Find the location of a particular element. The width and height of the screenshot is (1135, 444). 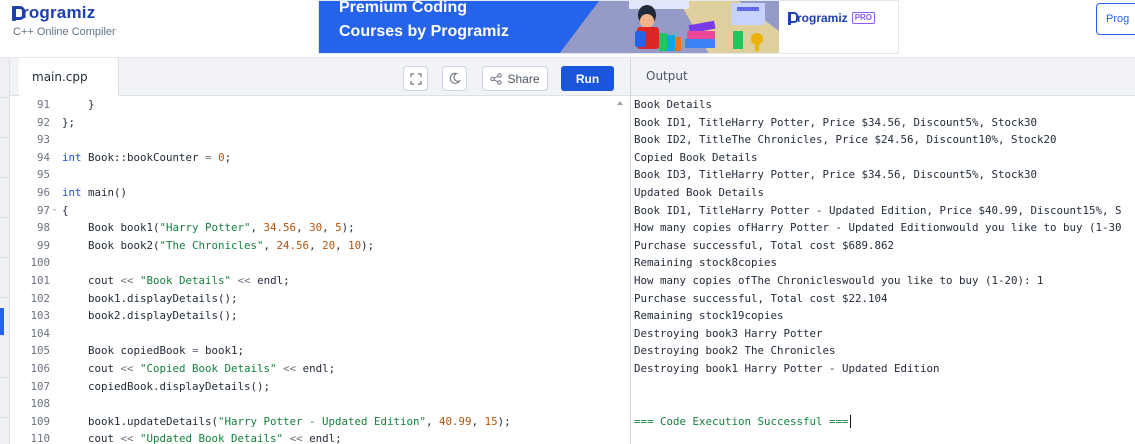

output-line: Remaining stock8copies is located at coordinates (706, 263).